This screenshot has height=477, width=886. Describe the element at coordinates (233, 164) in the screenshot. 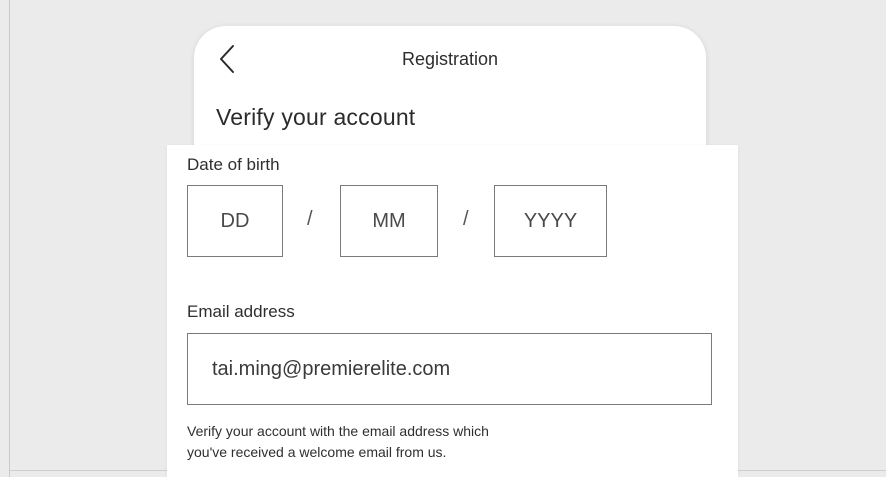

I see `date-of-birth-label: Date of birth` at that location.